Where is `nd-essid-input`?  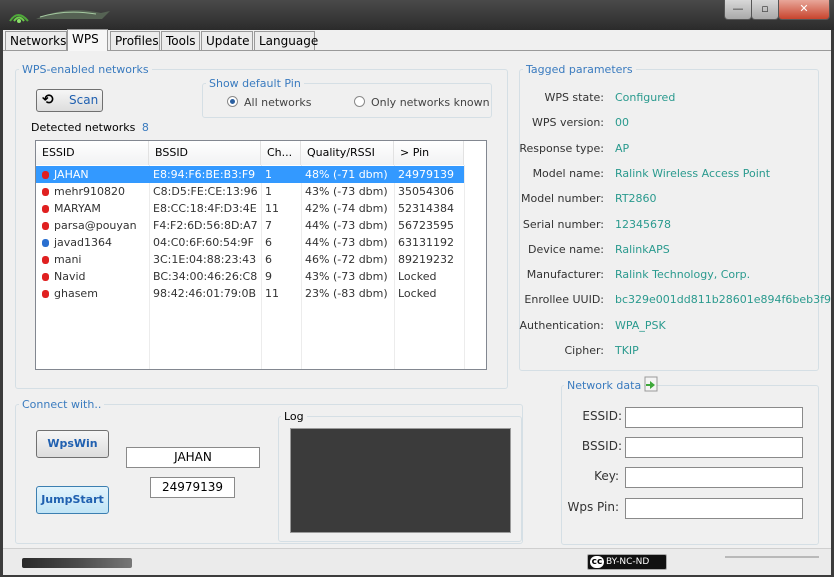 nd-essid-input is located at coordinates (714, 417).